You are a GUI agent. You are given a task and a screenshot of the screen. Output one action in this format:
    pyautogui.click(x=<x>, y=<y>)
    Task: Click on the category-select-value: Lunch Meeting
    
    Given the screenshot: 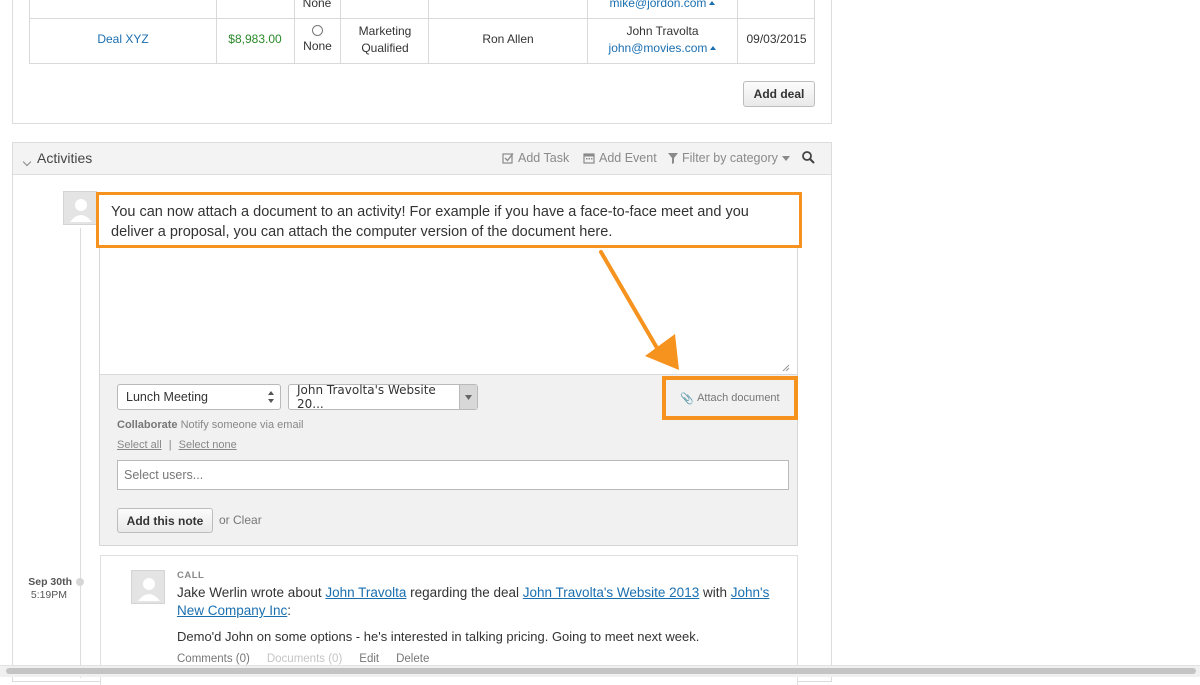 What is the action you would take?
    pyautogui.click(x=167, y=397)
    